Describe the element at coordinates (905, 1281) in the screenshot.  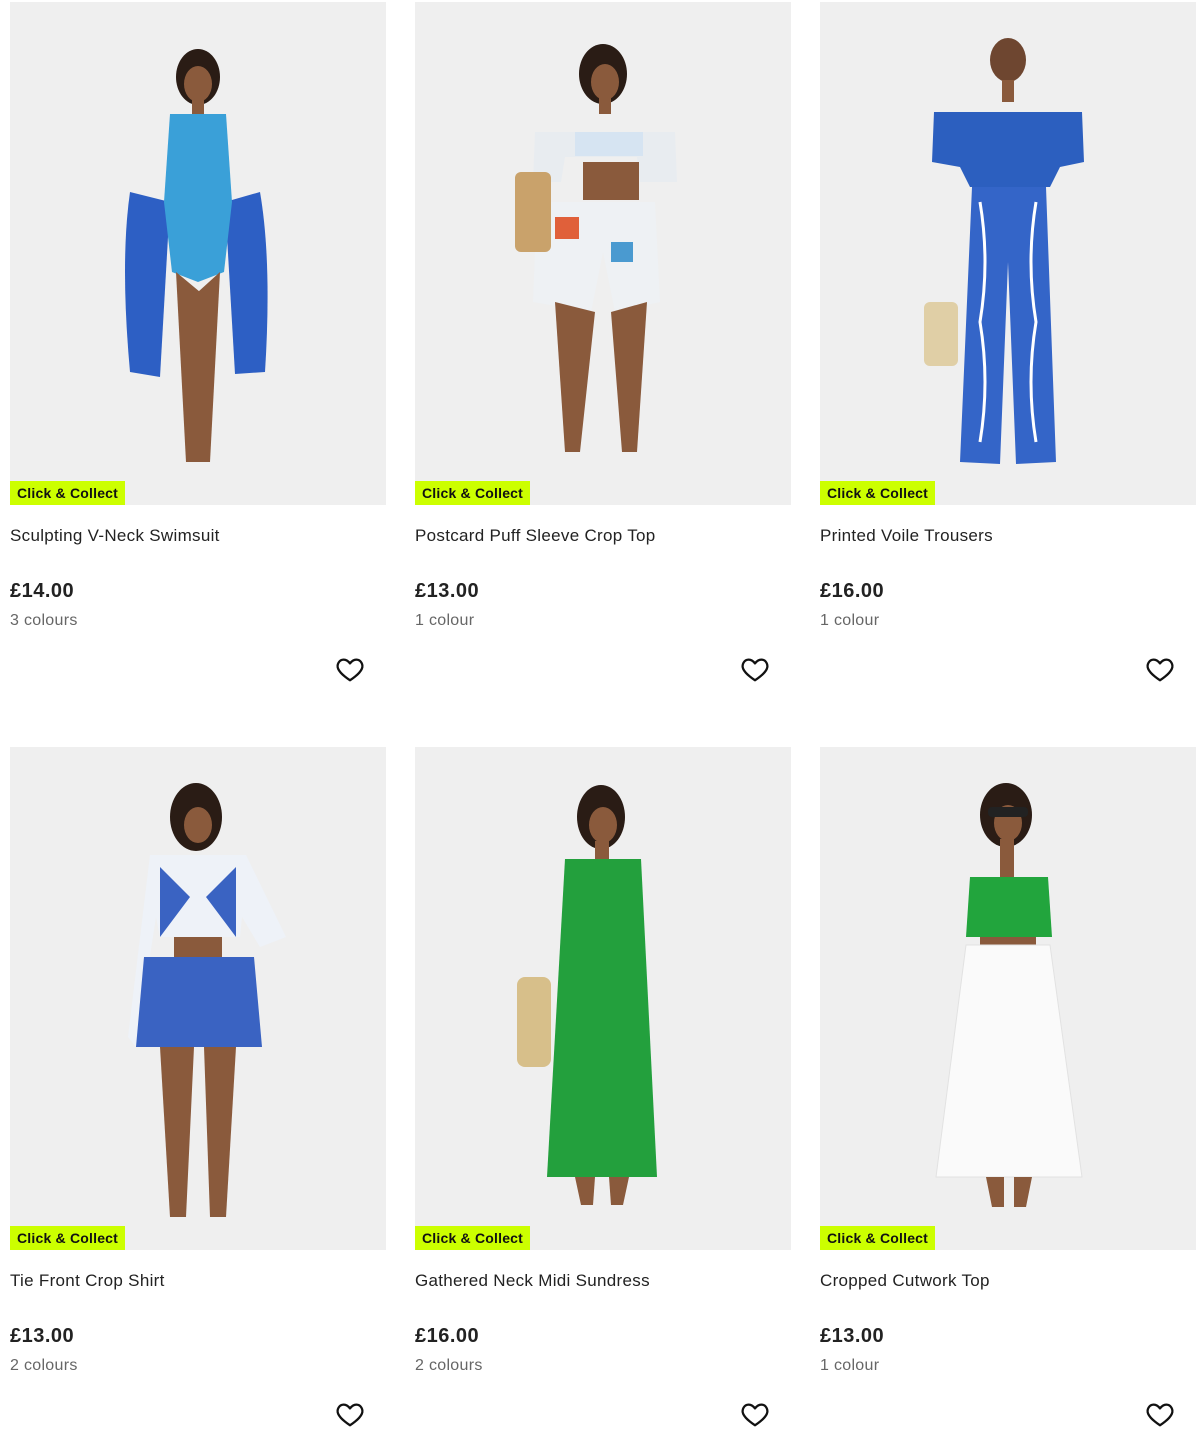
I see `product-title: Cropped Cutwork Top` at that location.